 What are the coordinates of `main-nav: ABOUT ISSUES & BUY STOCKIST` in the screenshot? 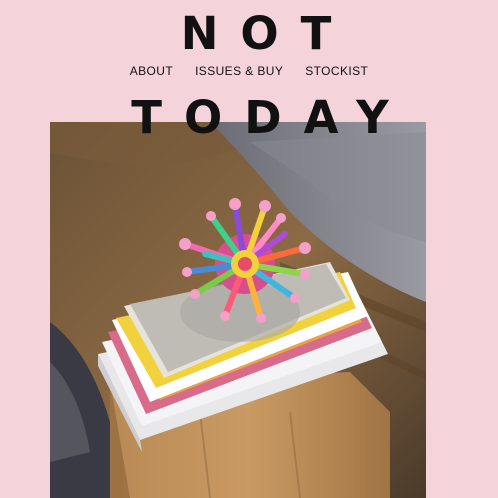 It's located at (249, 71).